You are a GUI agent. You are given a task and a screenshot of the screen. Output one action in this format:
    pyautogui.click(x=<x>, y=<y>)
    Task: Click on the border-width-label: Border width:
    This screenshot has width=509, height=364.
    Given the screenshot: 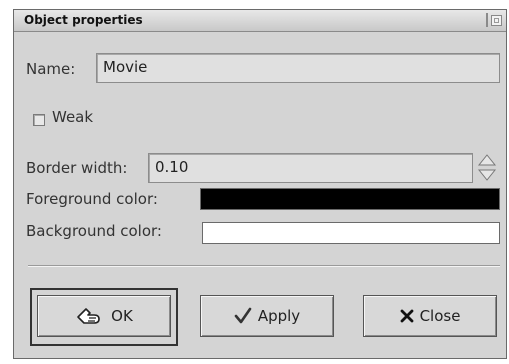 What is the action you would take?
    pyautogui.click(x=77, y=168)
    